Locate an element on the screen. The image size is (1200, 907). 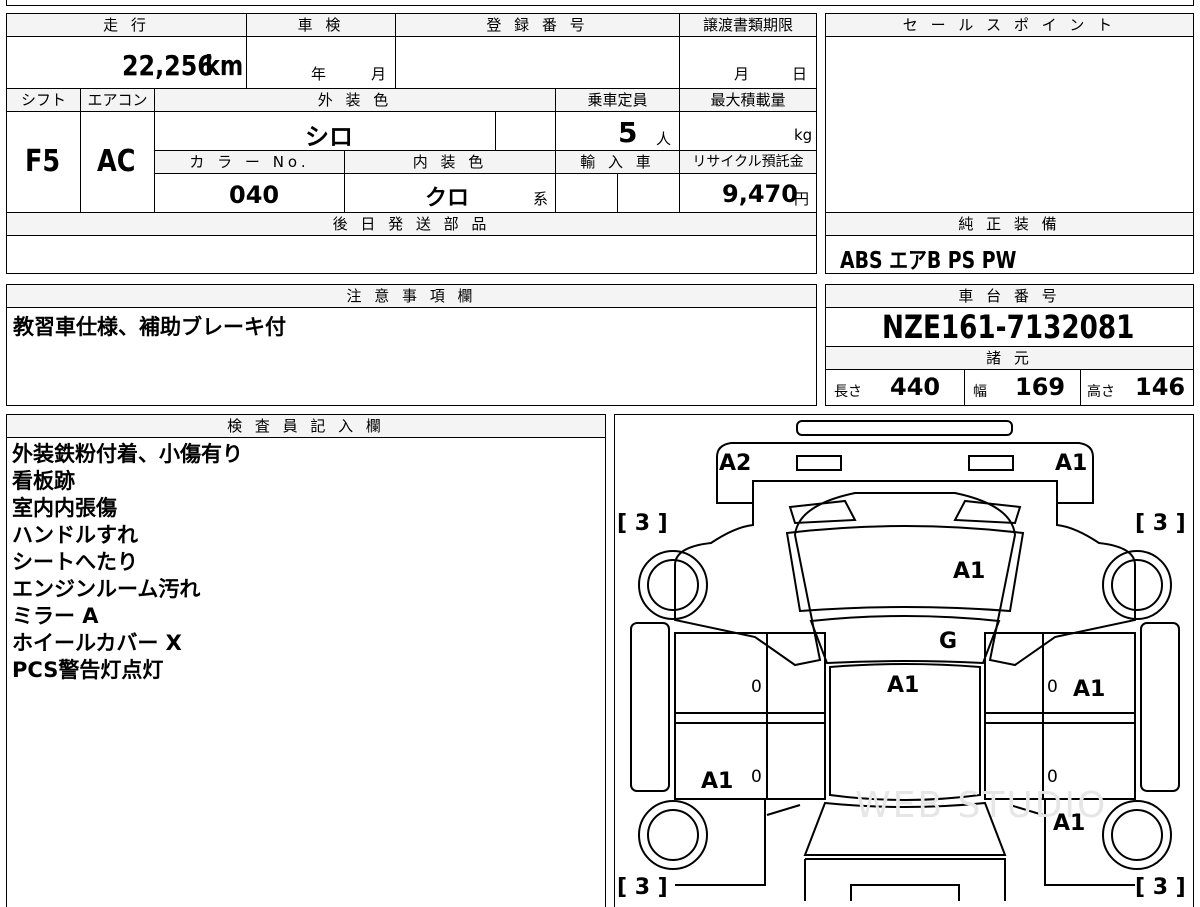
exterior-color-header: 外 装 色 is located at coordinates (355, 100).